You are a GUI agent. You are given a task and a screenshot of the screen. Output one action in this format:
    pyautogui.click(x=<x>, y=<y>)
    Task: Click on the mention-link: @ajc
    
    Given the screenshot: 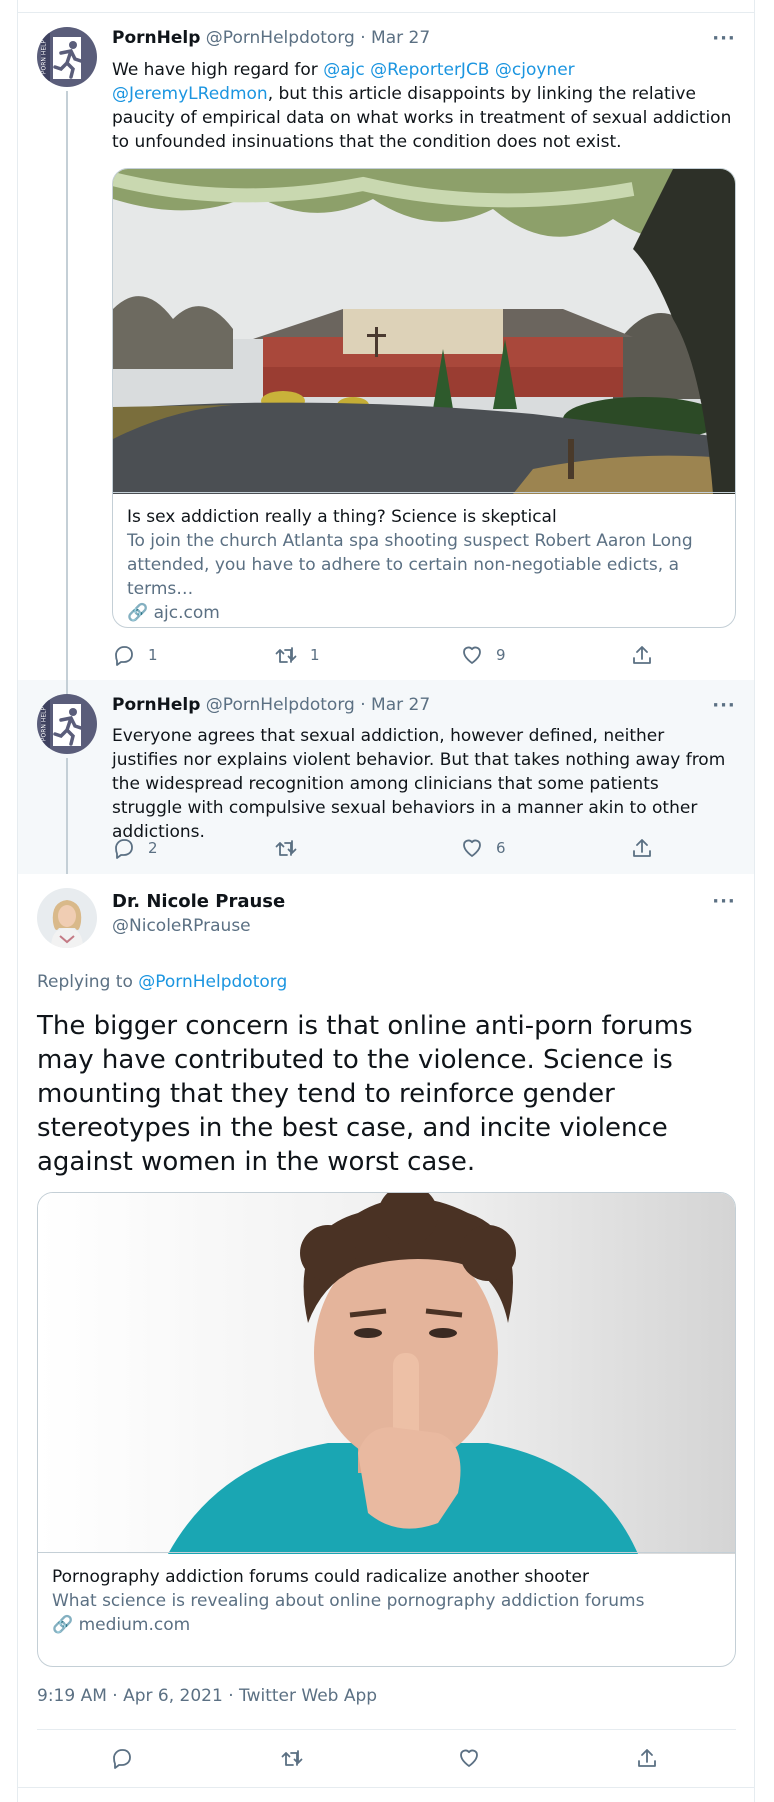 What is the action you would take?
    pyautogui.click(x=344, y=70)
    